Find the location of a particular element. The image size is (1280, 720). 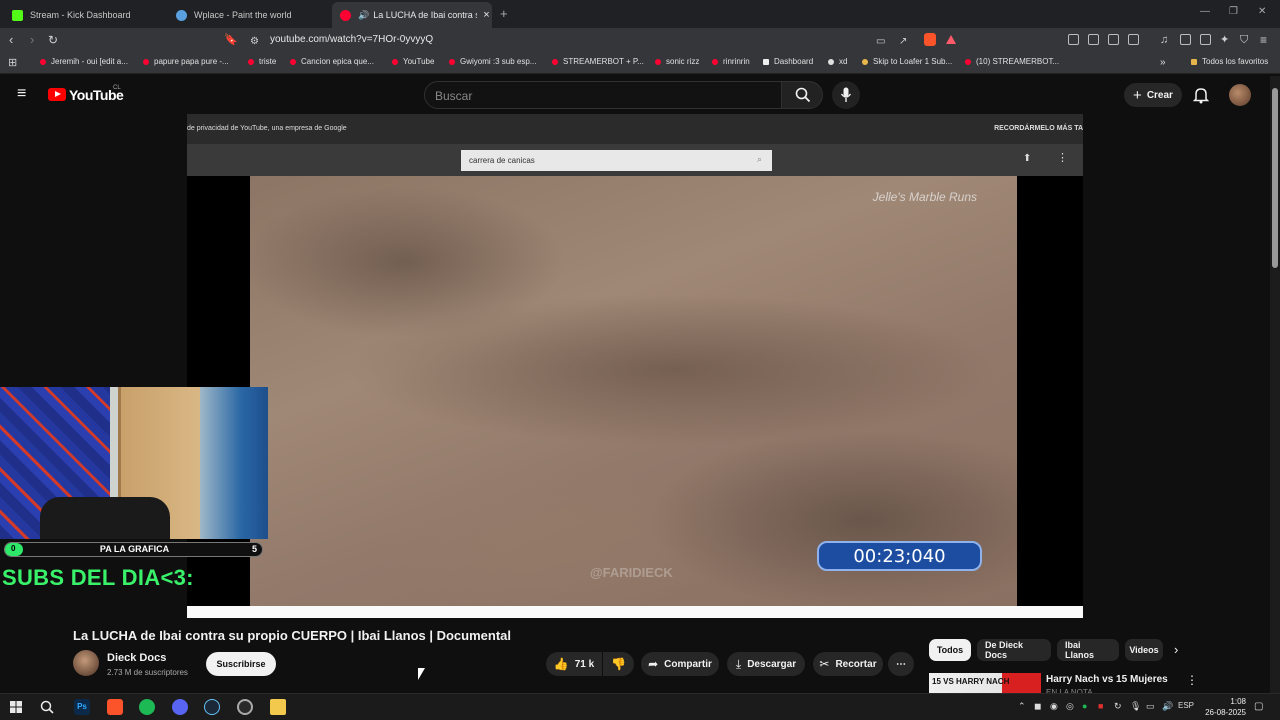

media-icon: ♫ is located at coordinates (1164, 40).